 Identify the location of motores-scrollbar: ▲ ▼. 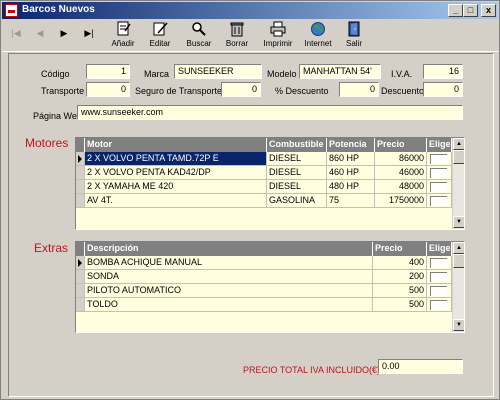
(458, 183).